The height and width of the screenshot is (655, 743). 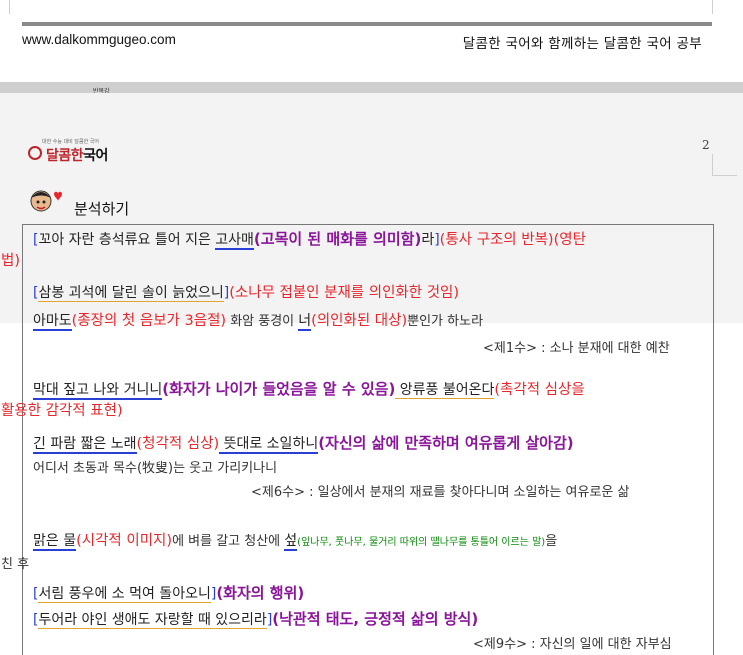 What do you see at coordinates (155, 468) in the screenshot?
I see `poem-line: 어디서 초동과 목수(牧叟)는 웃고 가리키나니` at bounding box center [155, 468].